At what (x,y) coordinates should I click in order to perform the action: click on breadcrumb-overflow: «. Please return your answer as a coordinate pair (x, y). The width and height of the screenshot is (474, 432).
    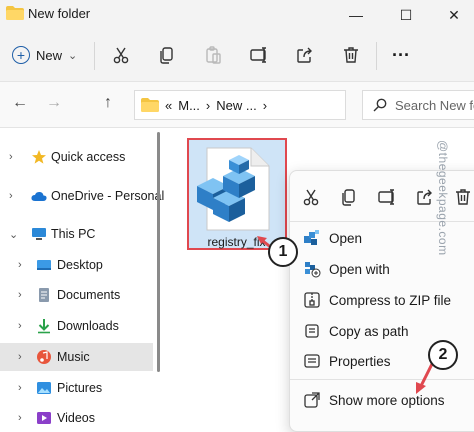
    Looking at the image, I should click on (168, 105).